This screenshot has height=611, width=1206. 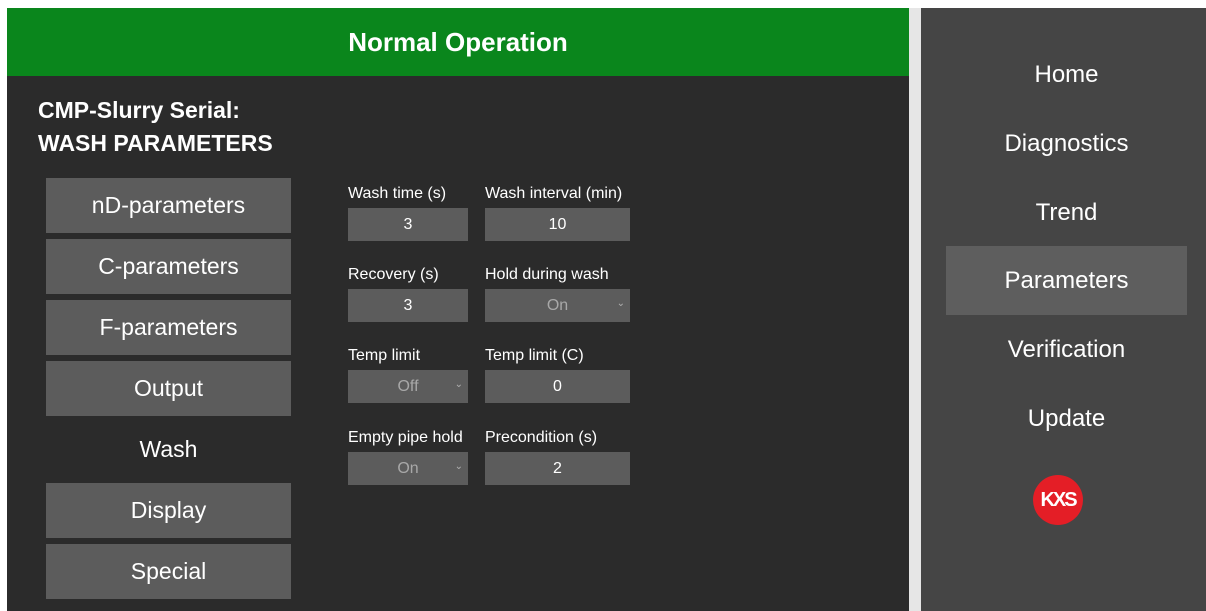 I want to click on subnav-label: F-parameters, so click(x=168, y=327).